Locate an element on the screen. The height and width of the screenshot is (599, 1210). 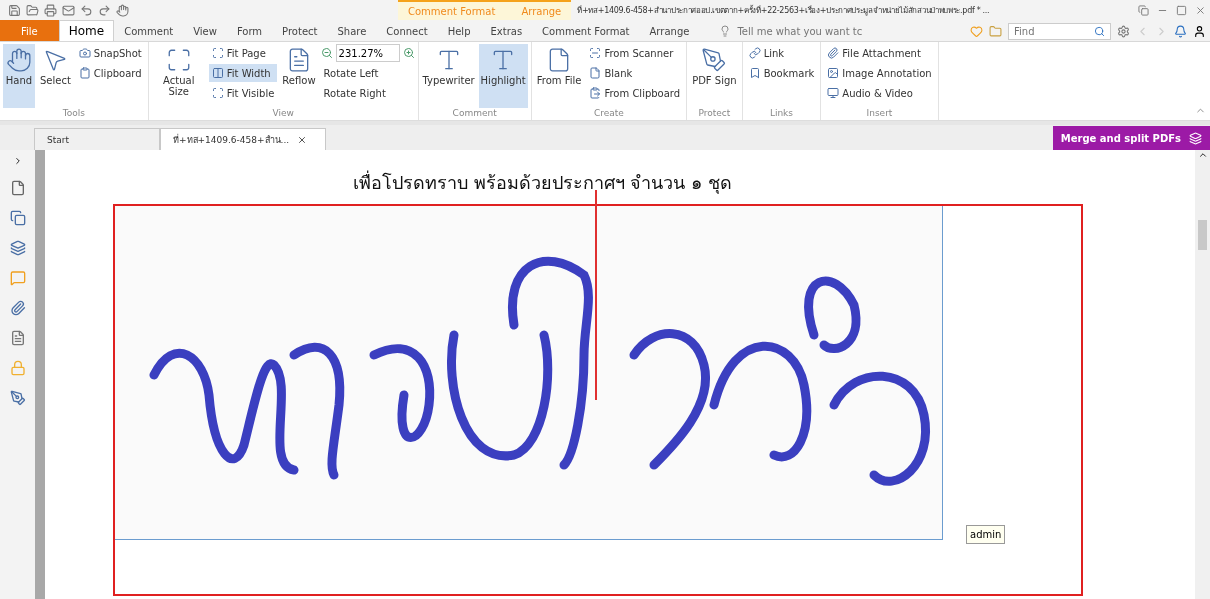
comment-icon is located at coordinates (17, 278).